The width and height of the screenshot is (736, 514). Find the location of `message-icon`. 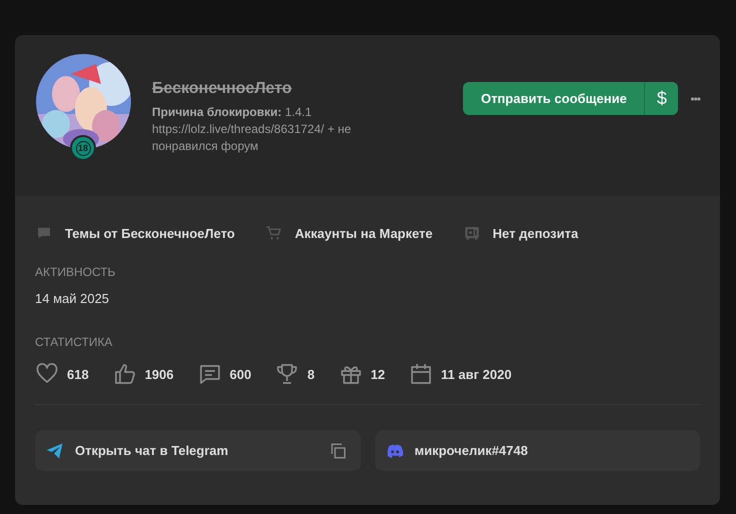

message-icon is located at coordinates (210, 374).